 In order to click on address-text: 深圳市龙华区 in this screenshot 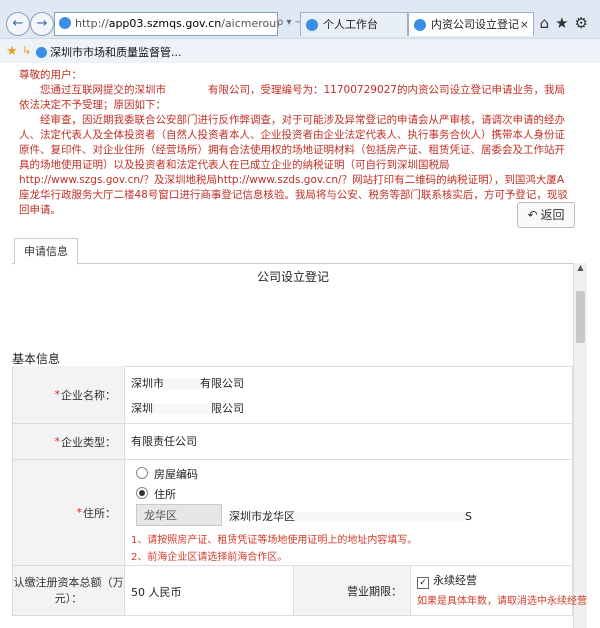, I will do `click(262, 516)`.